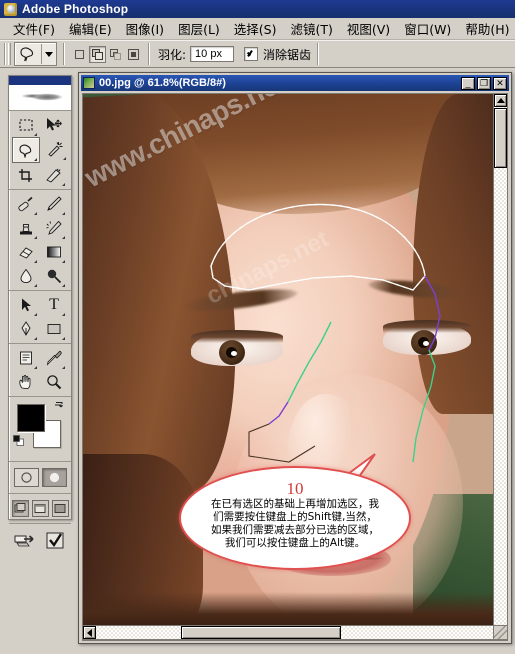  I want to click on crop-tool, so click(26, 175).